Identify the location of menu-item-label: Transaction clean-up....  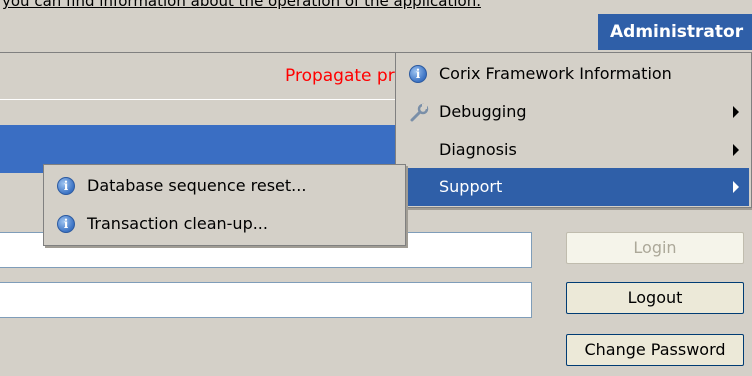
(177, 223).